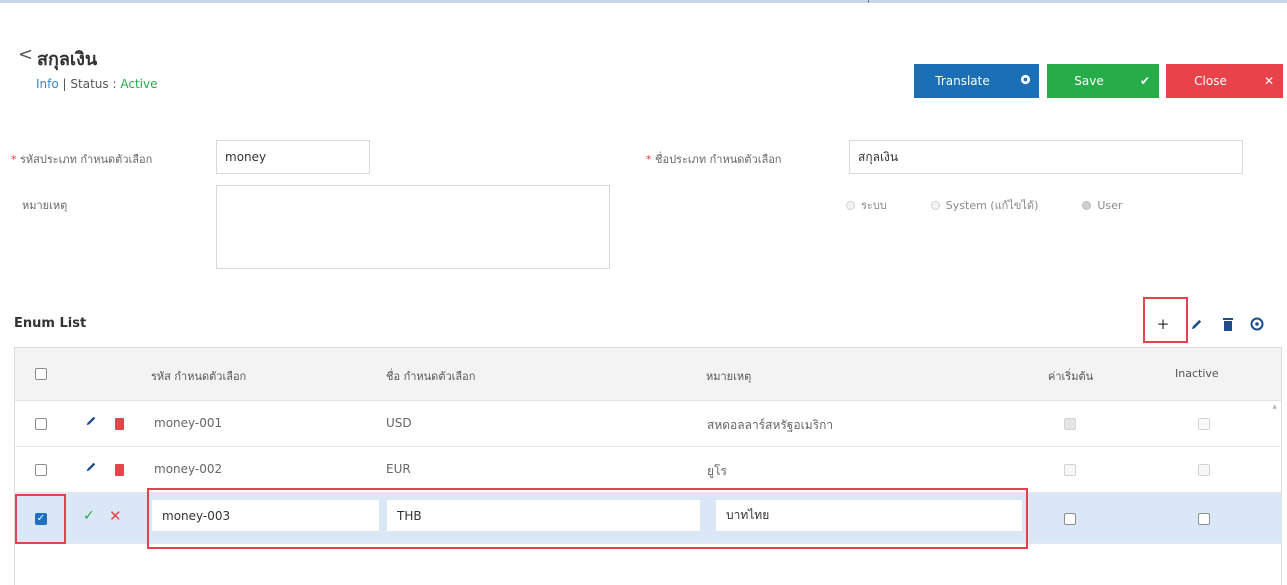 The width and height of the screenshot is (1287, 585). Describe the element at coordinates (89, 516) in the screenshot. I see `confirm-icon: ✓` at that location.